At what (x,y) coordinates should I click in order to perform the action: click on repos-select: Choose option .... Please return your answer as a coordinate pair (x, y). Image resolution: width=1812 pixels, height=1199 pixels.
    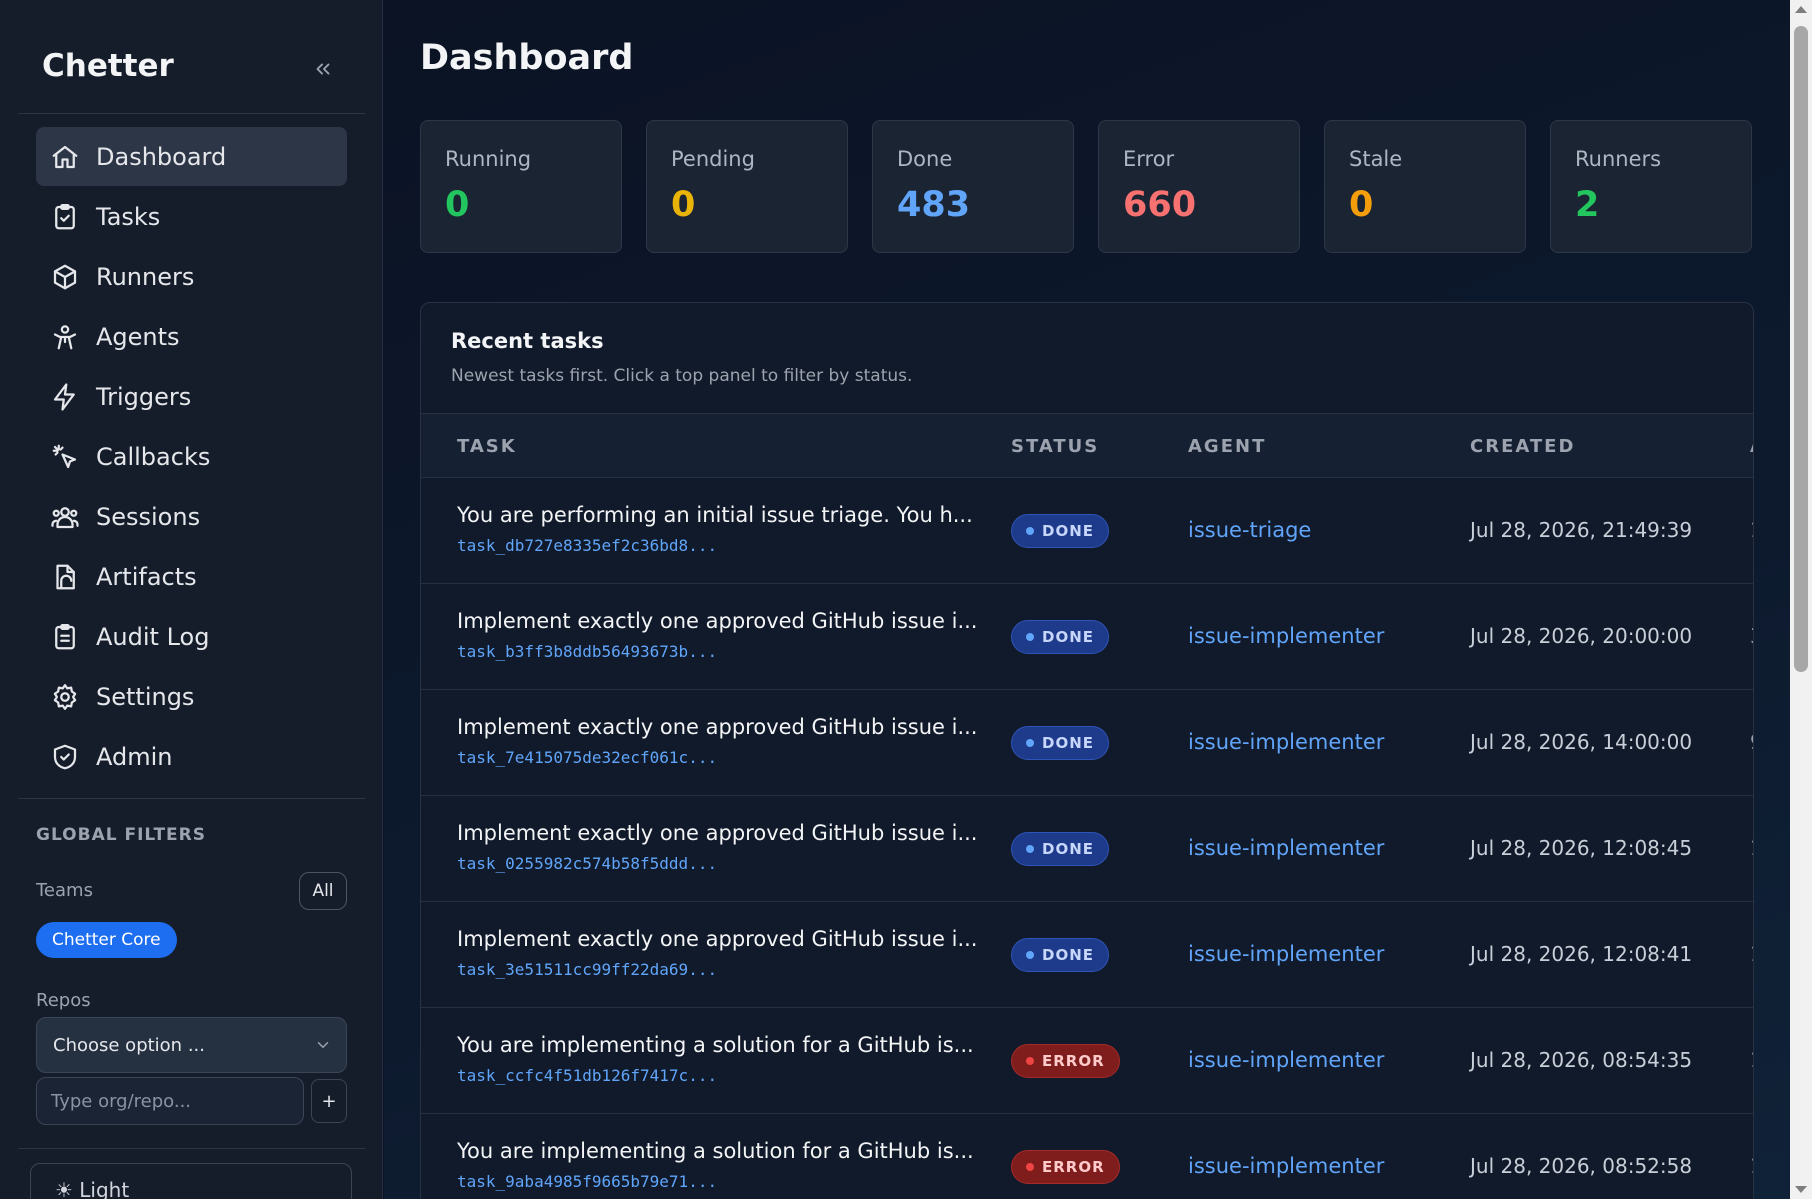
    Looking at the image, I should click on (191, 1045).